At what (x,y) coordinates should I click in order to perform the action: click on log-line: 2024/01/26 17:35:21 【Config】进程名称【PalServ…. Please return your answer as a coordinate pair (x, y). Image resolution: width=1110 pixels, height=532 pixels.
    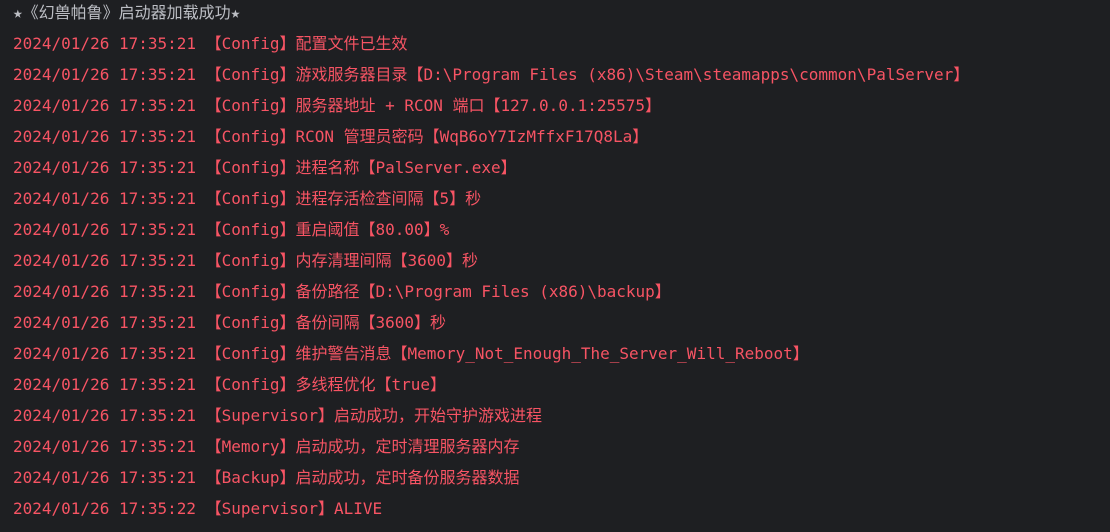
    Looking at the image, I should click on (265, 167).